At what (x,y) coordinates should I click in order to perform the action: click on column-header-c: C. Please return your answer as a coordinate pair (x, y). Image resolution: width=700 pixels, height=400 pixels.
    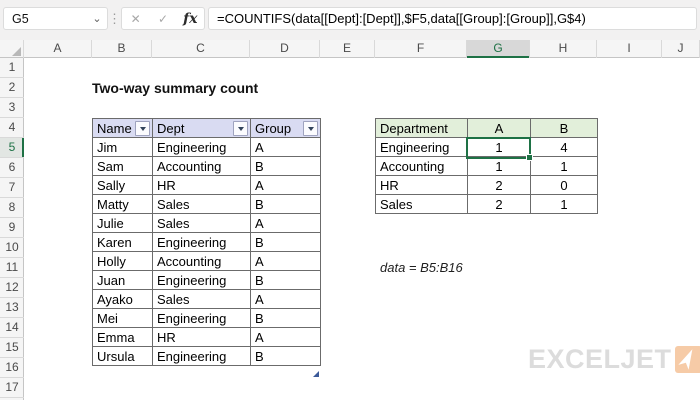
    Looking at the image, I should click on (201, 49).